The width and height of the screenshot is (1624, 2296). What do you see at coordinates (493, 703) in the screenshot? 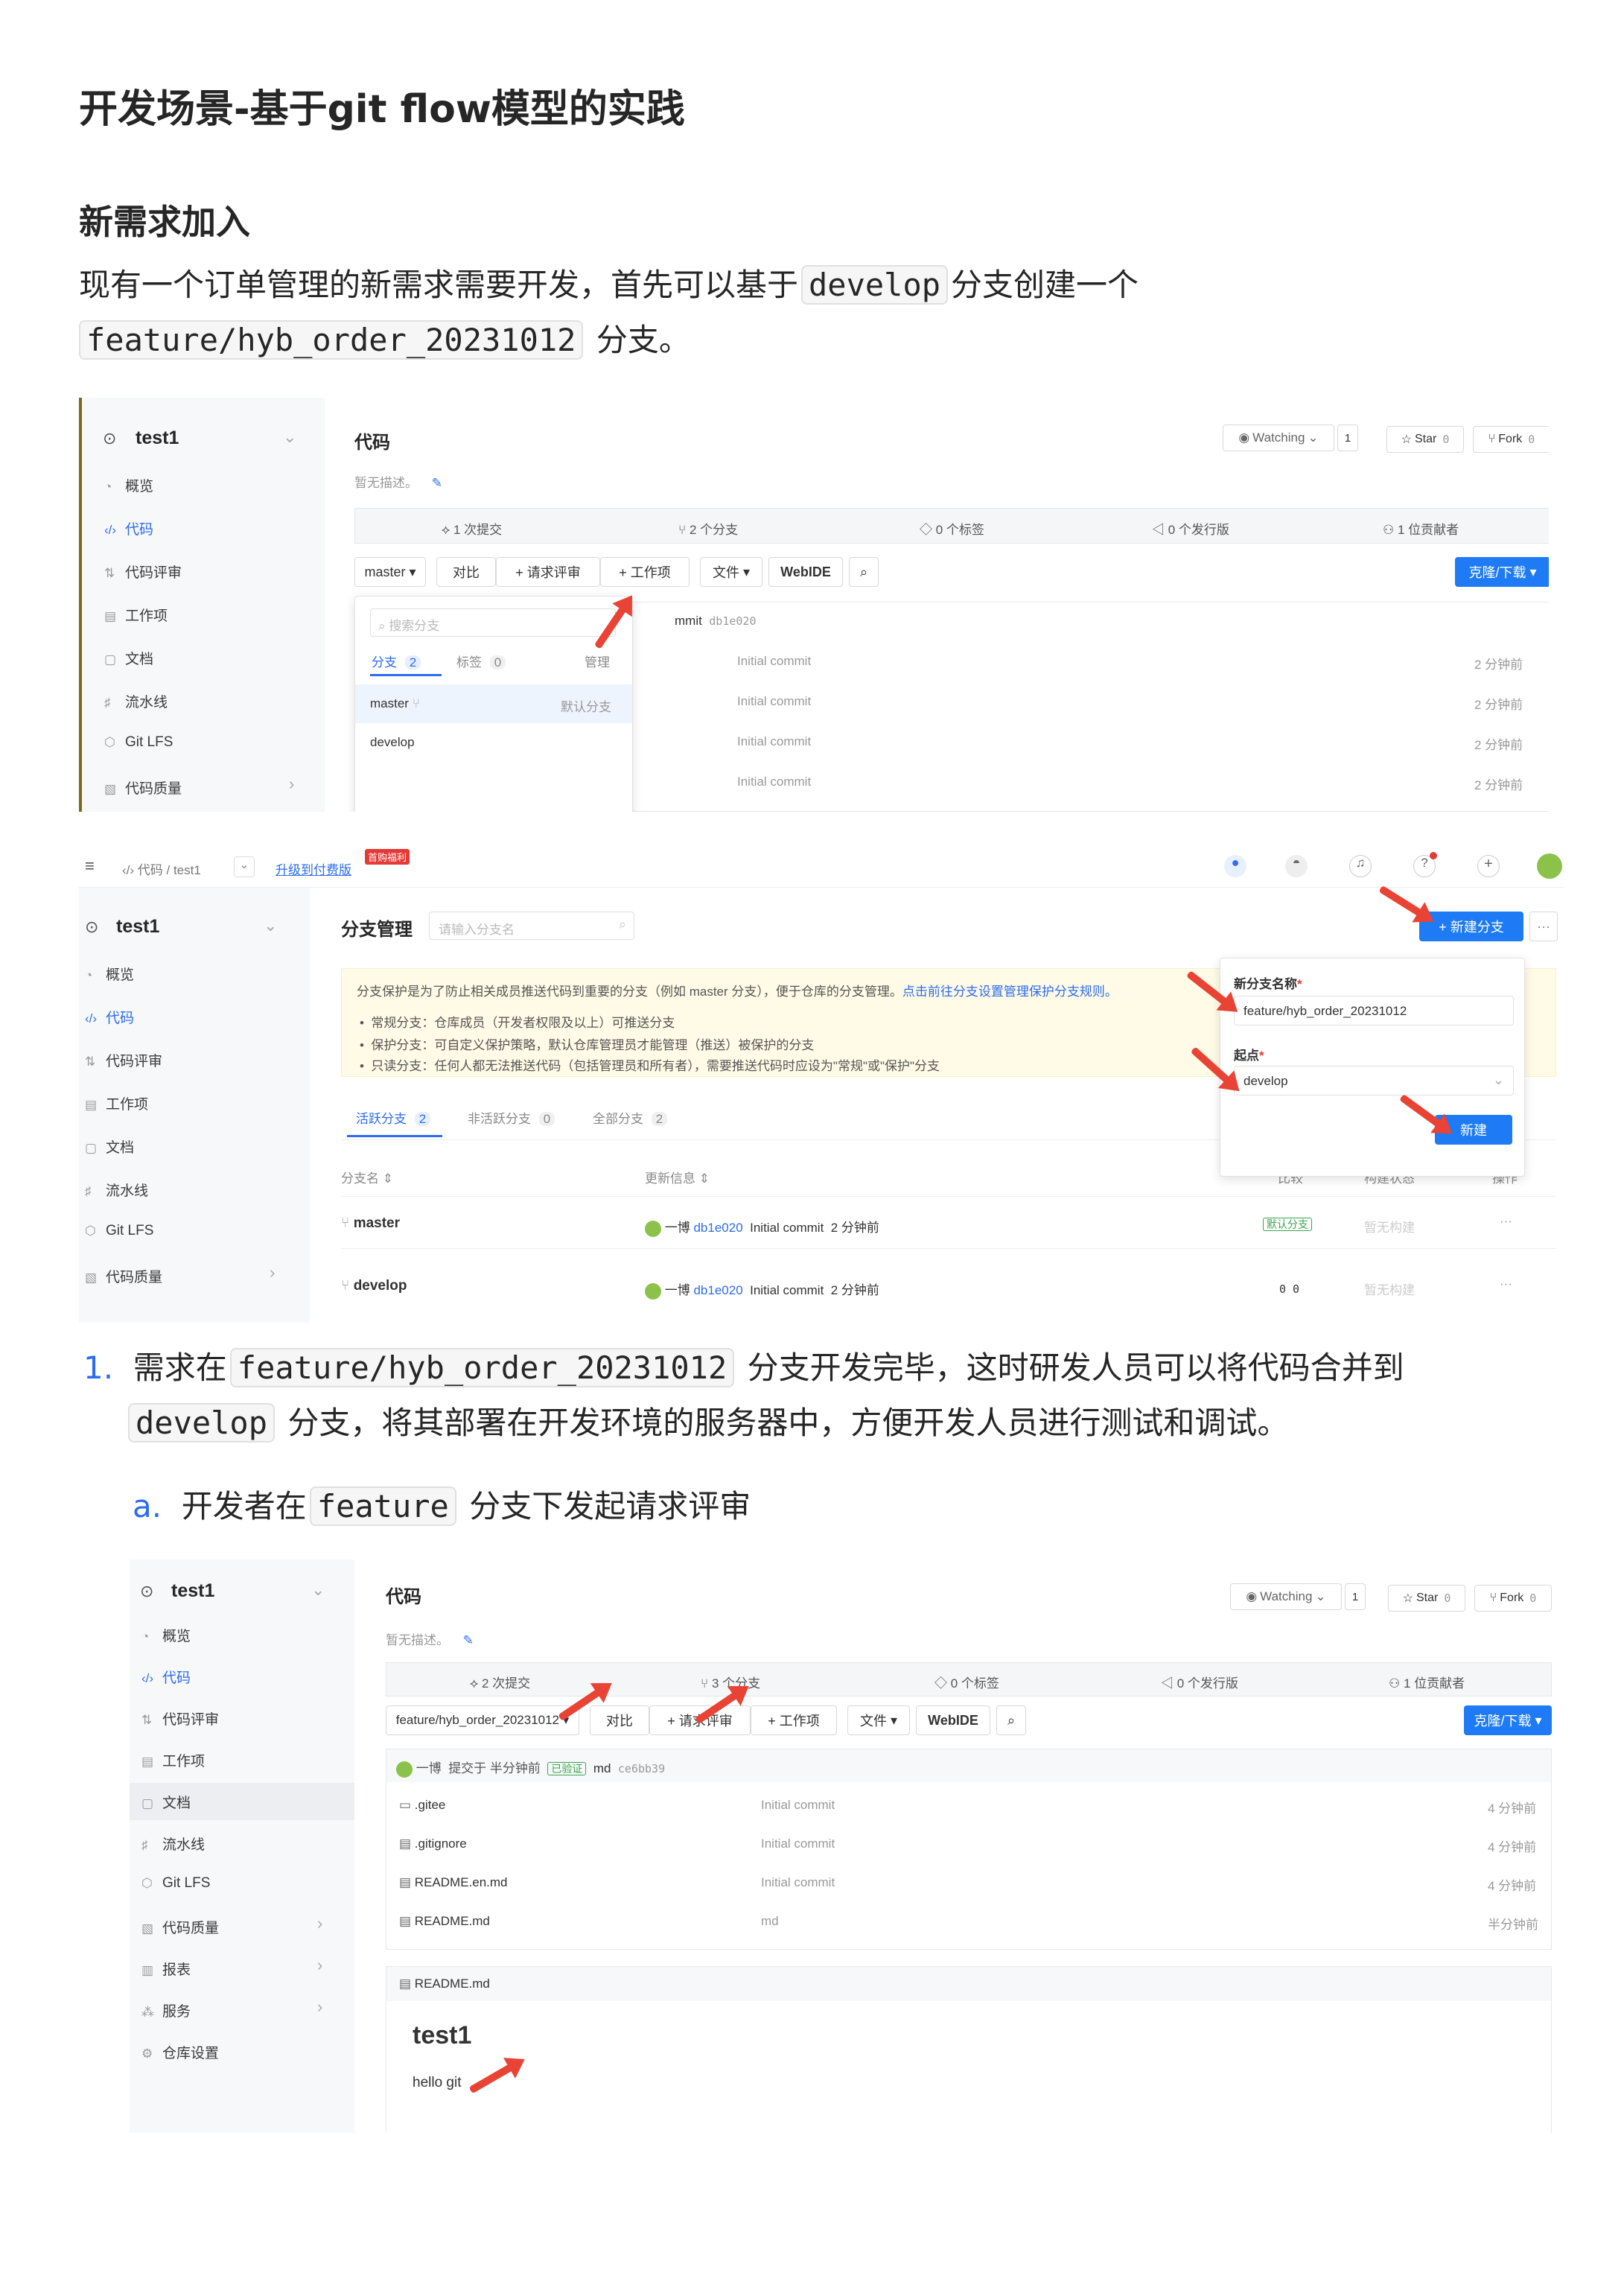
I see `dropdown-item-master: master ⑂ 默认分支` at bounding box center [493, 703].